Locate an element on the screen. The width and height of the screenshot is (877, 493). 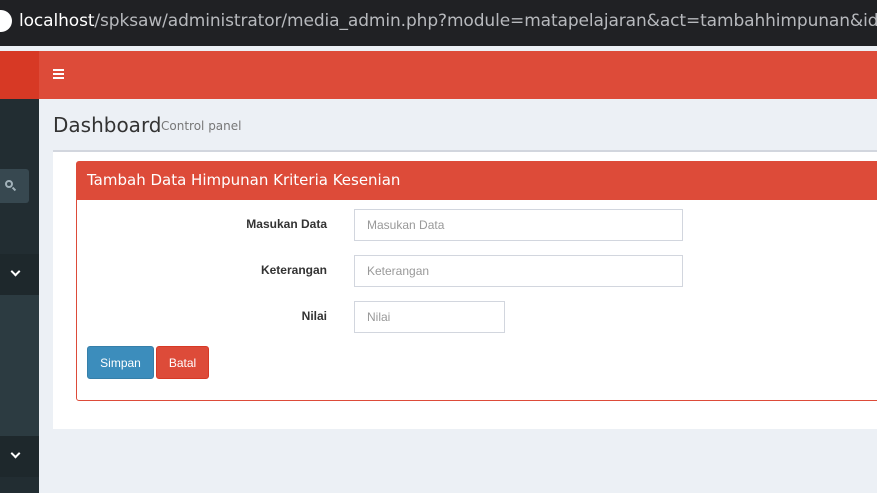
top-navbar is located at coordinates (438, 75).